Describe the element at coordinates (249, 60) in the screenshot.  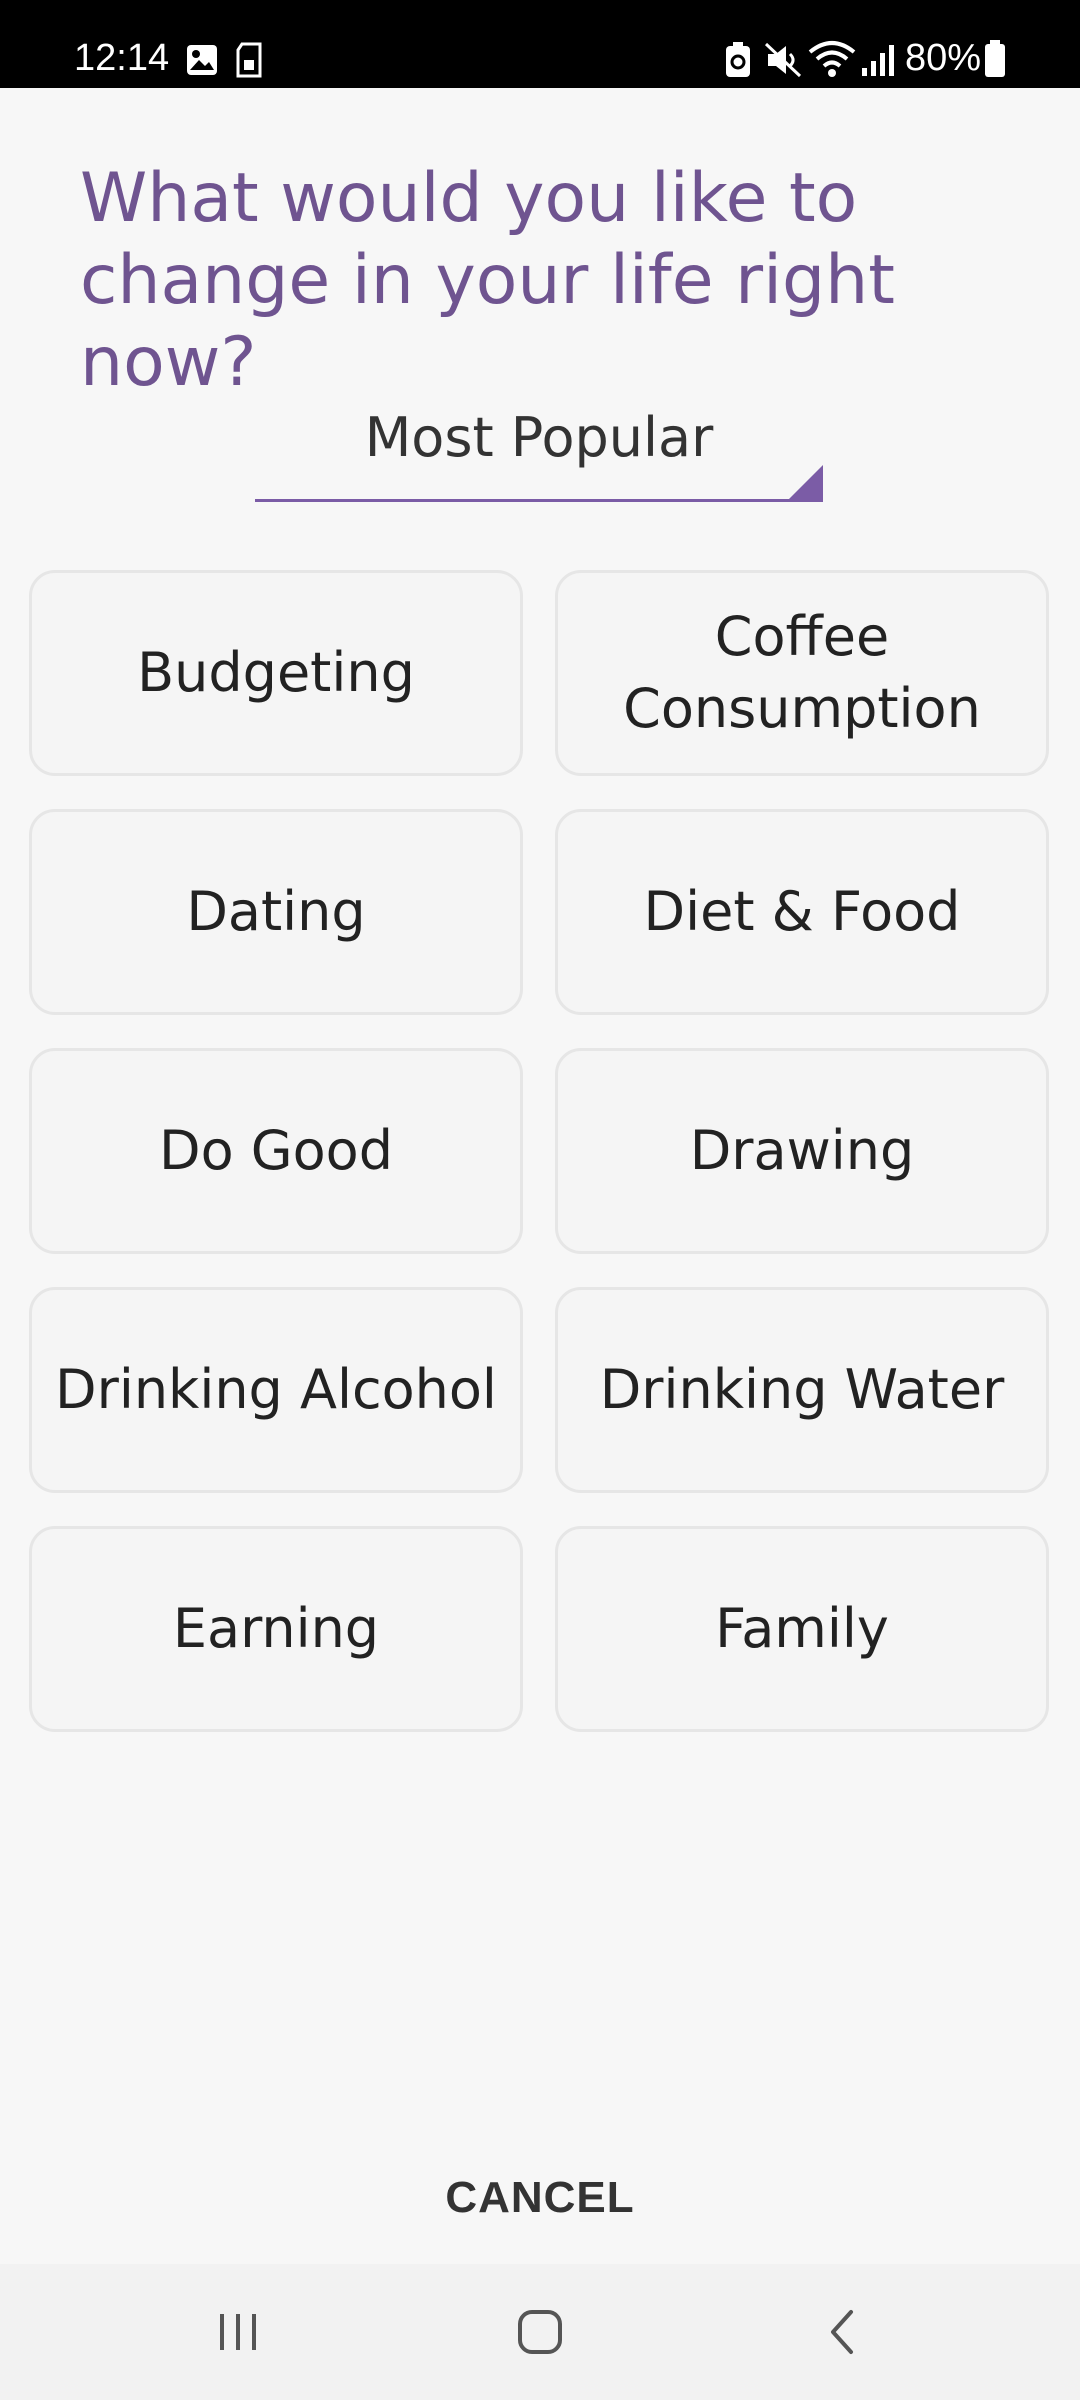
I see `sim-icon` at that location.